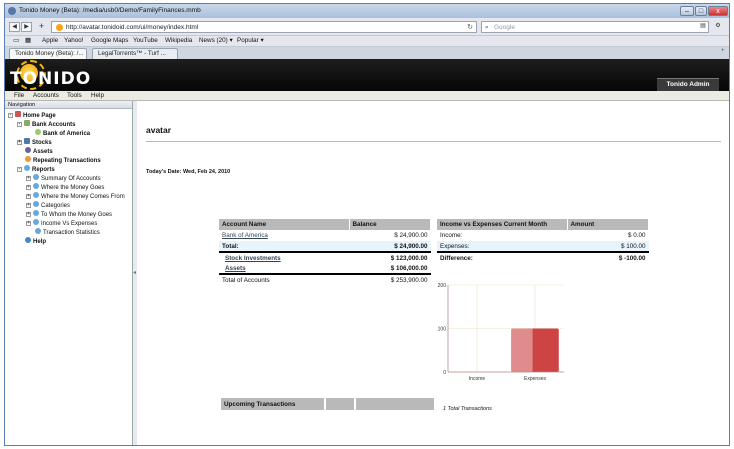  What do you see at coordinates (97, 96) in the screenshot?
I see `menu-help: Help` at bounding box center [97, 96].